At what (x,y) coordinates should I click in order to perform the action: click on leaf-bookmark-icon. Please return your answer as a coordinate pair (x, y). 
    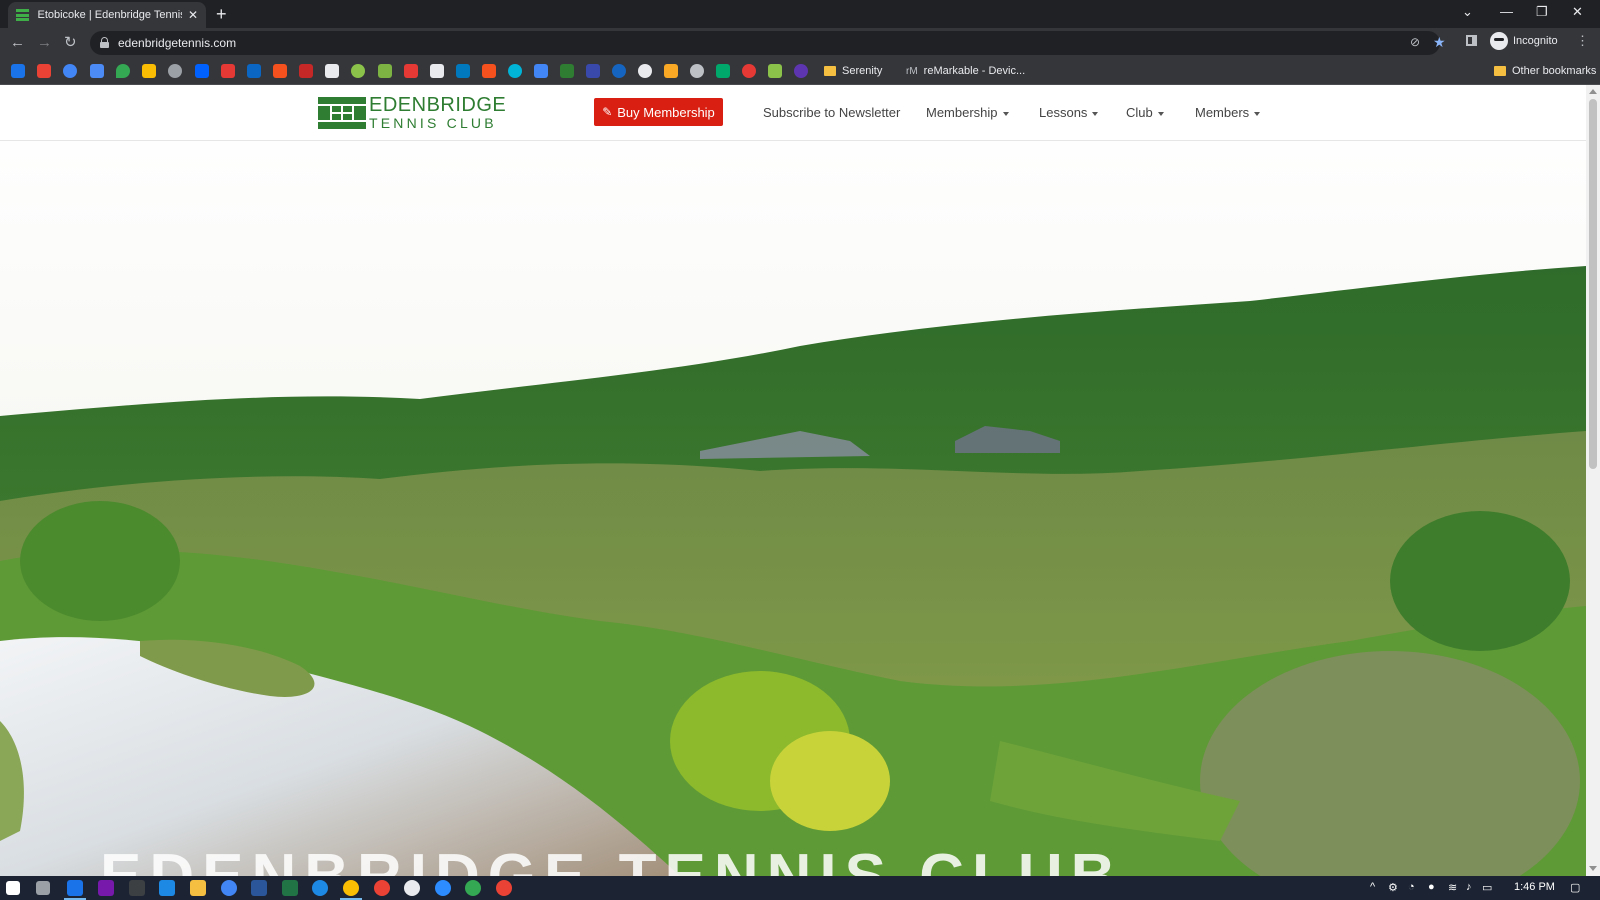
    Looking at the image, I should click on (749, 71).